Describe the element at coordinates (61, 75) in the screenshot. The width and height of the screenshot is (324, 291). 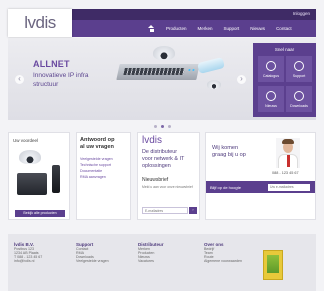
I see `hero-subtitle-line-1: Innovatieve IP infra` at that location.